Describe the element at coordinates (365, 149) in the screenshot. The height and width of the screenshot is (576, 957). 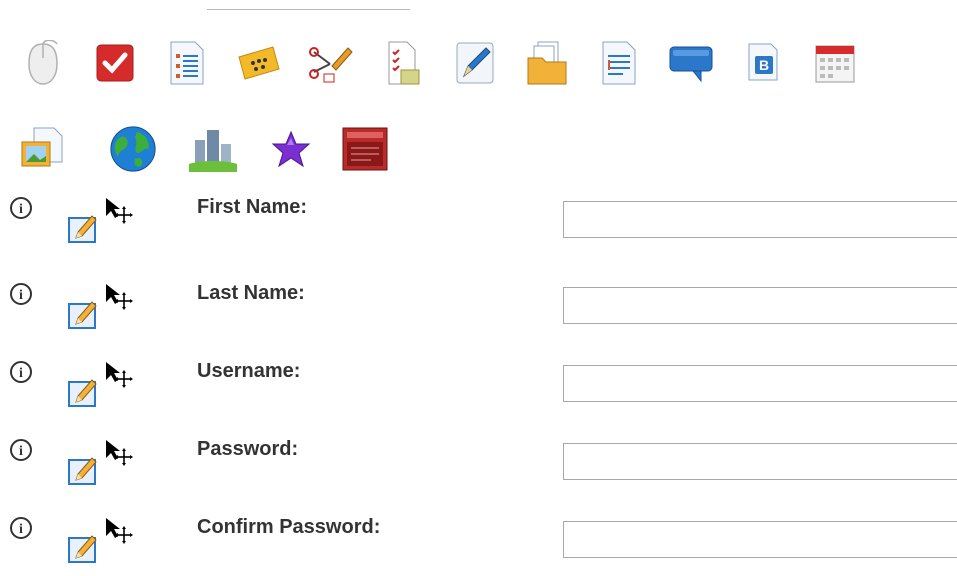
I see `red-panel-icon` at that location.